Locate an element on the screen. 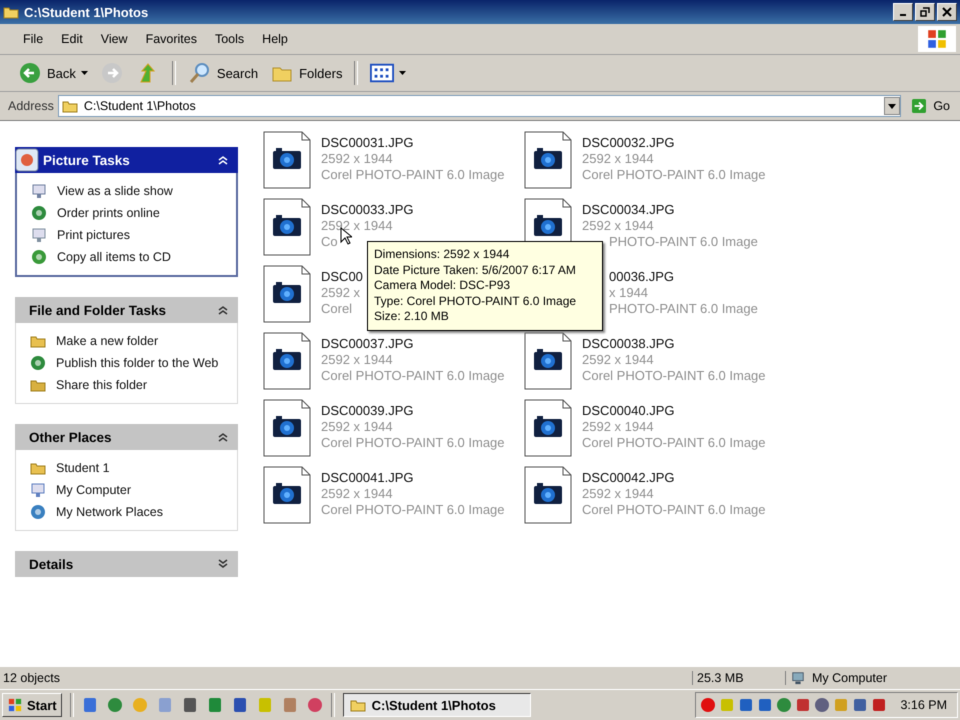 Image resolution: width=960 pixels, height=720 pixels. panel-title: File and Folder Tasks is located at coordinates (98, 310).